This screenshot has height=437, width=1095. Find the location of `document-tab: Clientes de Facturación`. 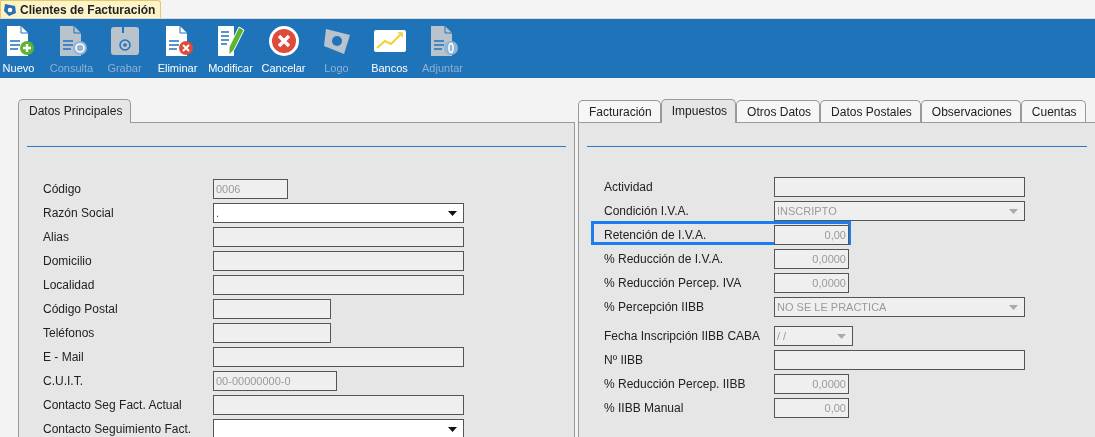

document-tab: Clientes de Facturación is located at coordinates (81, 9).